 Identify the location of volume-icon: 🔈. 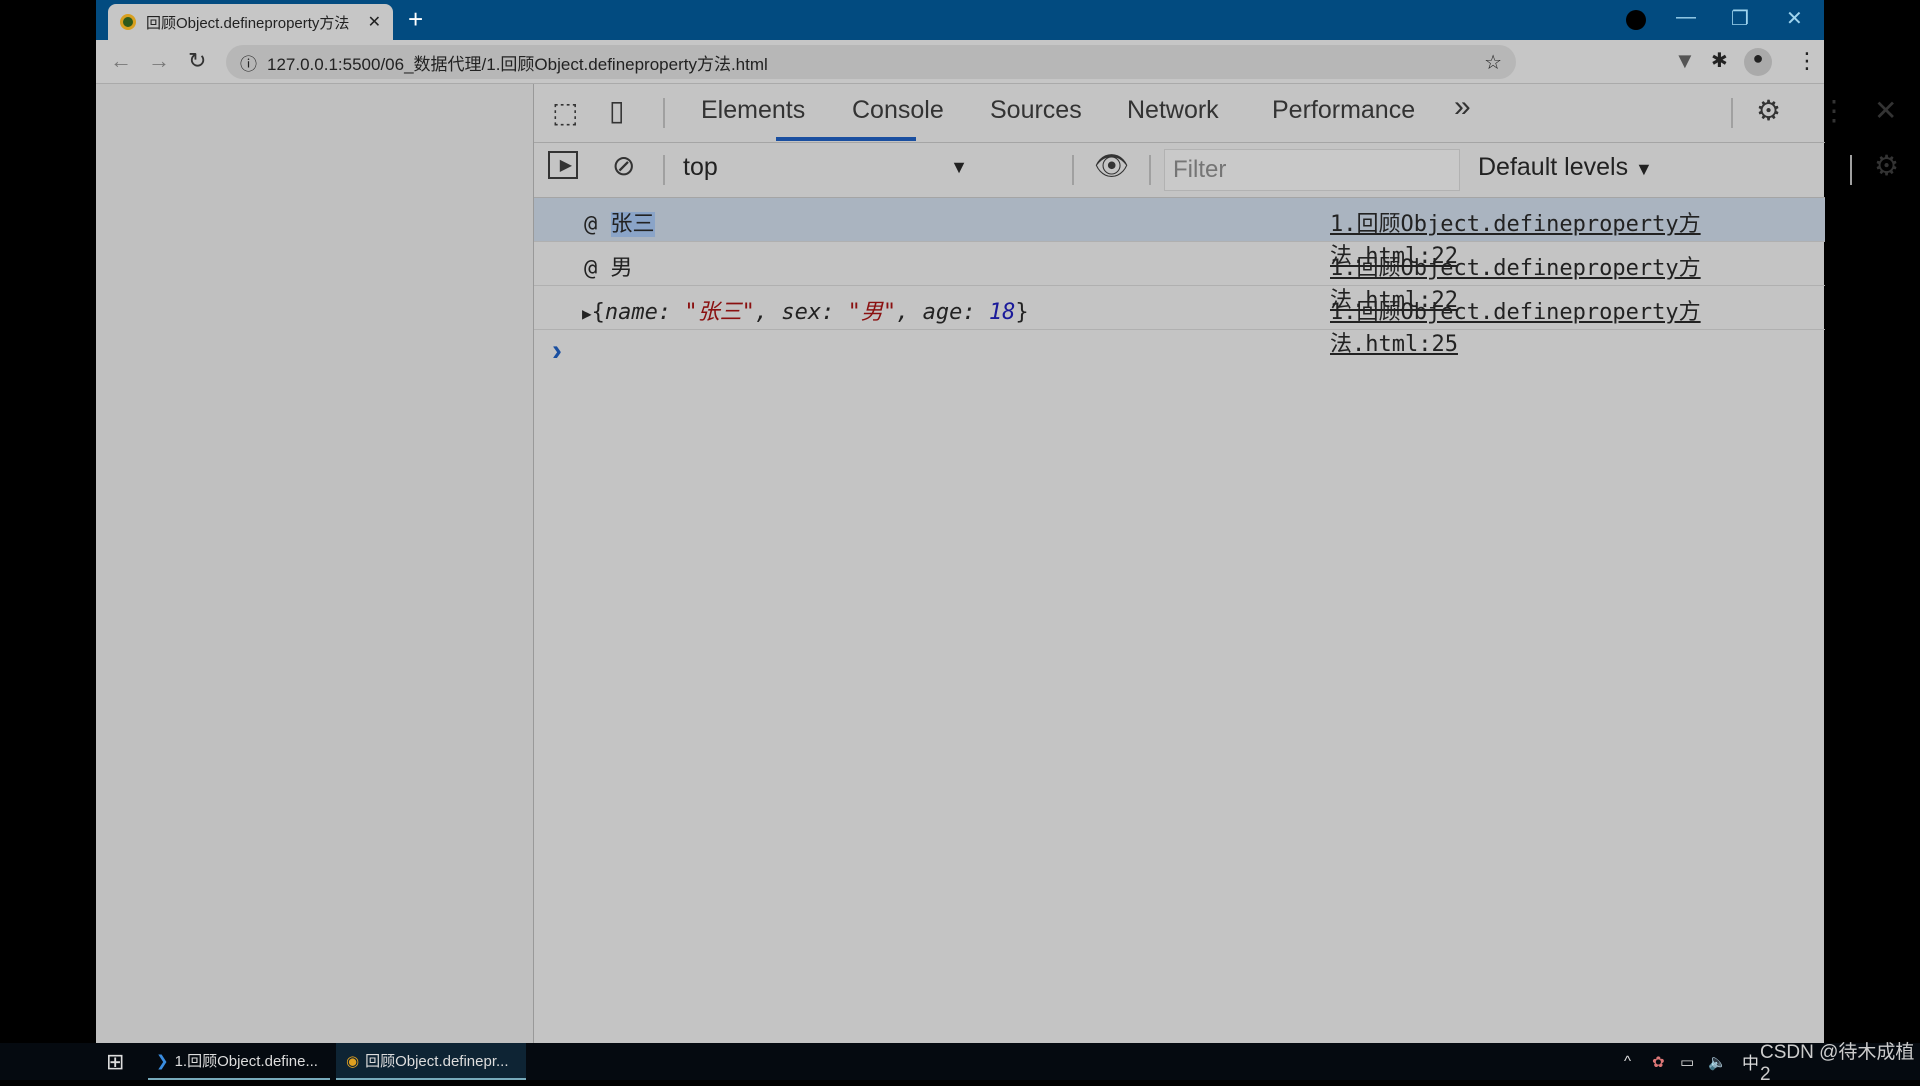
(1717, 1061).